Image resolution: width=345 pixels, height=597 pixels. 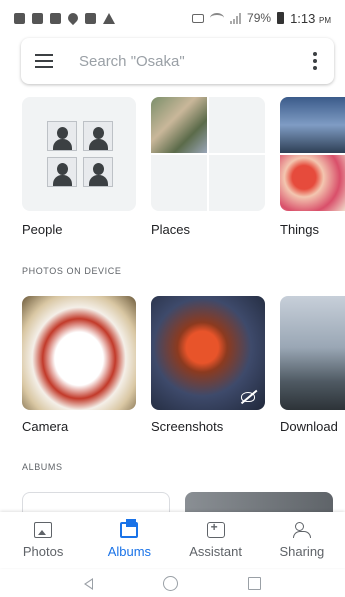 I want to click on system-navigation, so click(x=172, y=583).